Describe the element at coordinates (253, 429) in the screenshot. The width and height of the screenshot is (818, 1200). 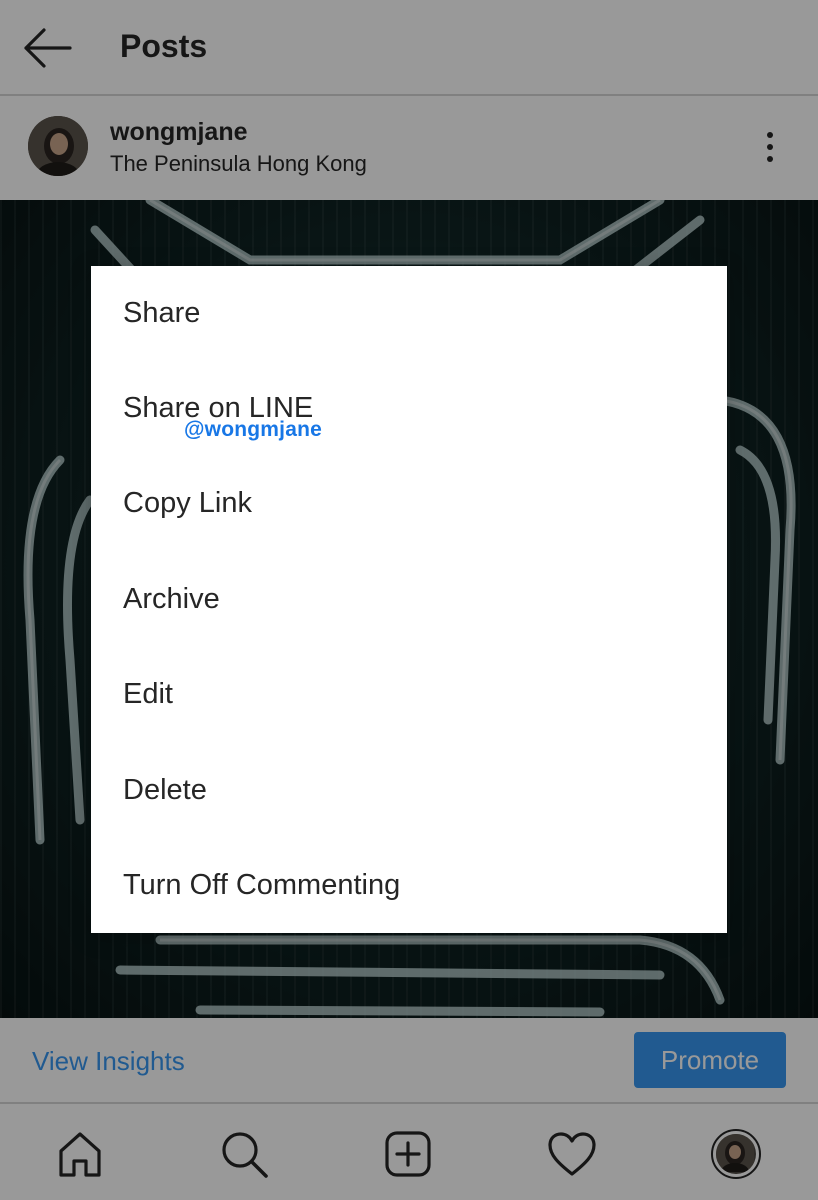
I see `watermark-handle: @wongmjane` at that location.